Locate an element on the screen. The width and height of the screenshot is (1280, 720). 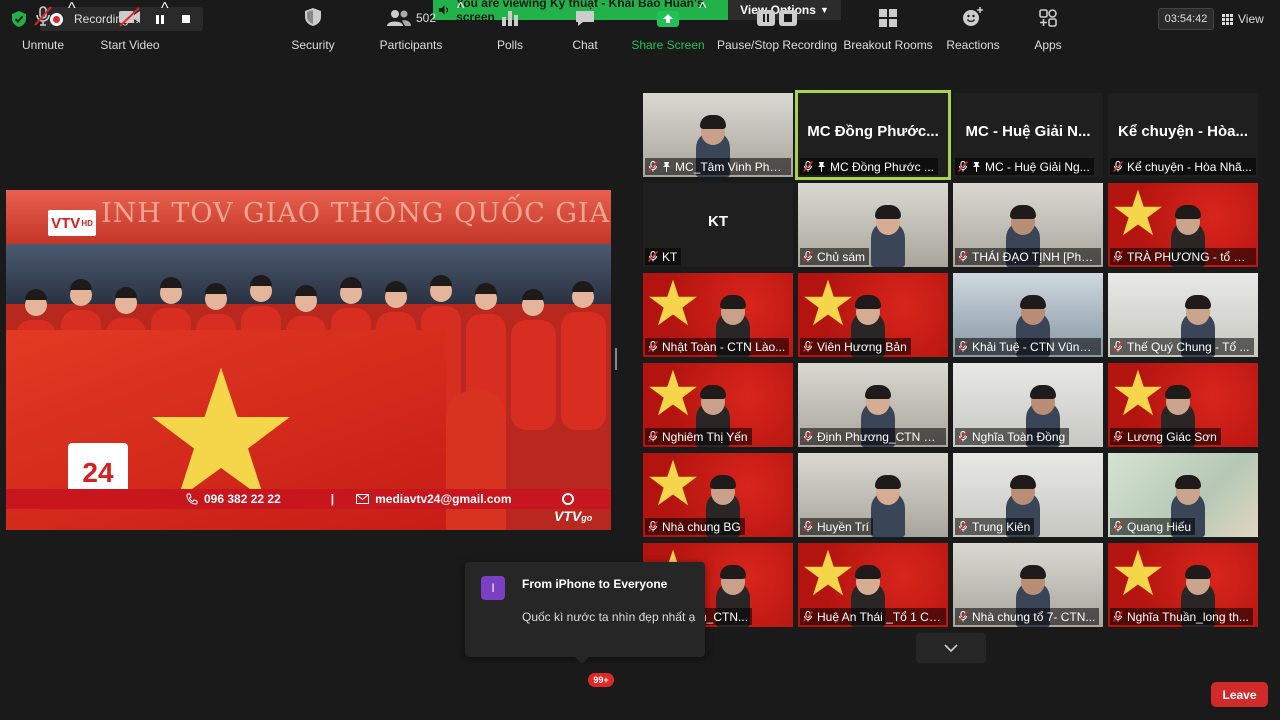
chevron-down-icon is located at coordinates (951, 648).